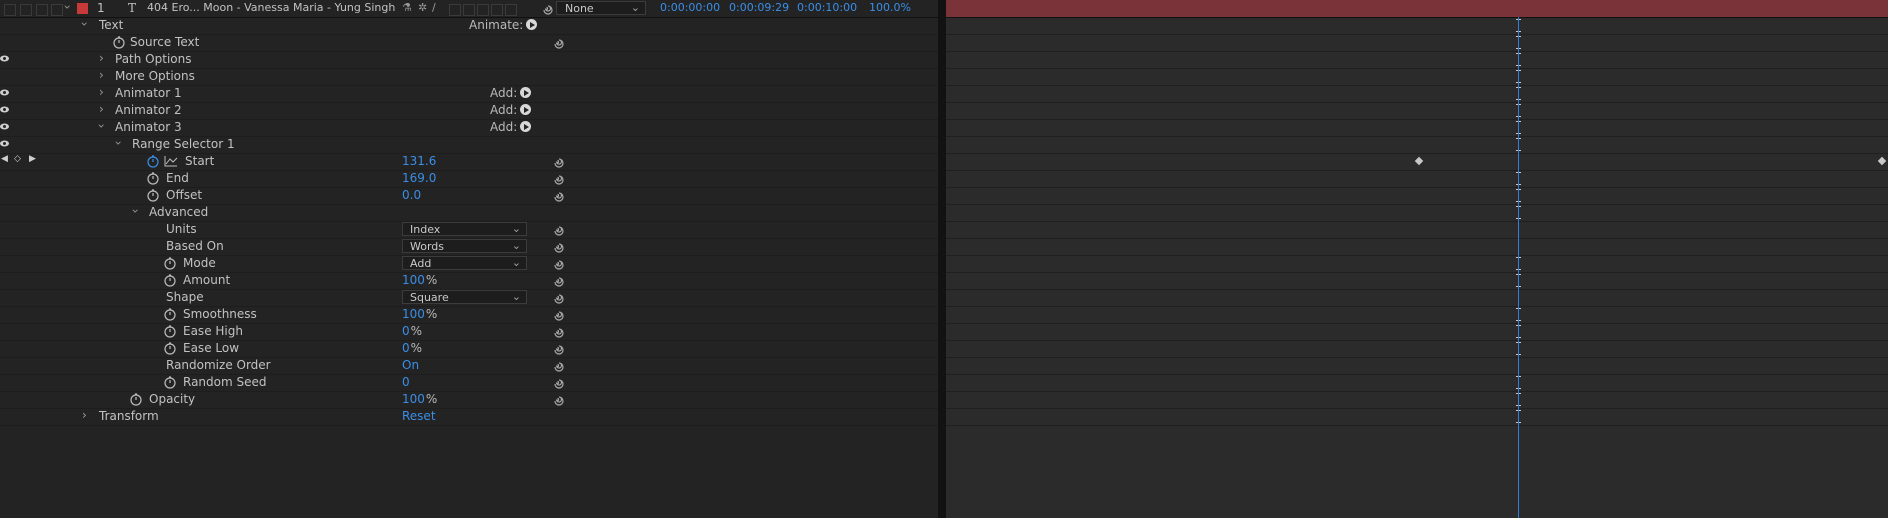 This screenshot has height=518, width=1888. I want to click on shape-label: Shape, so click(185, 297).